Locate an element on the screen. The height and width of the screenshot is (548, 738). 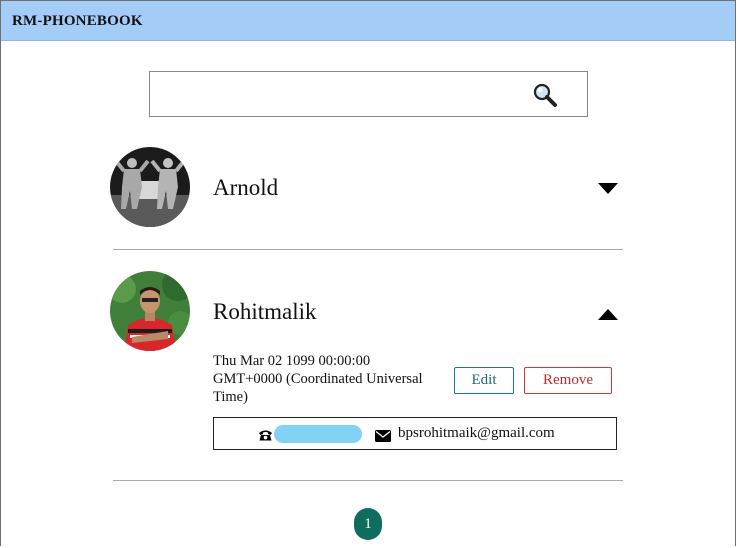
phone-icon is located at coordinates (265, 437).